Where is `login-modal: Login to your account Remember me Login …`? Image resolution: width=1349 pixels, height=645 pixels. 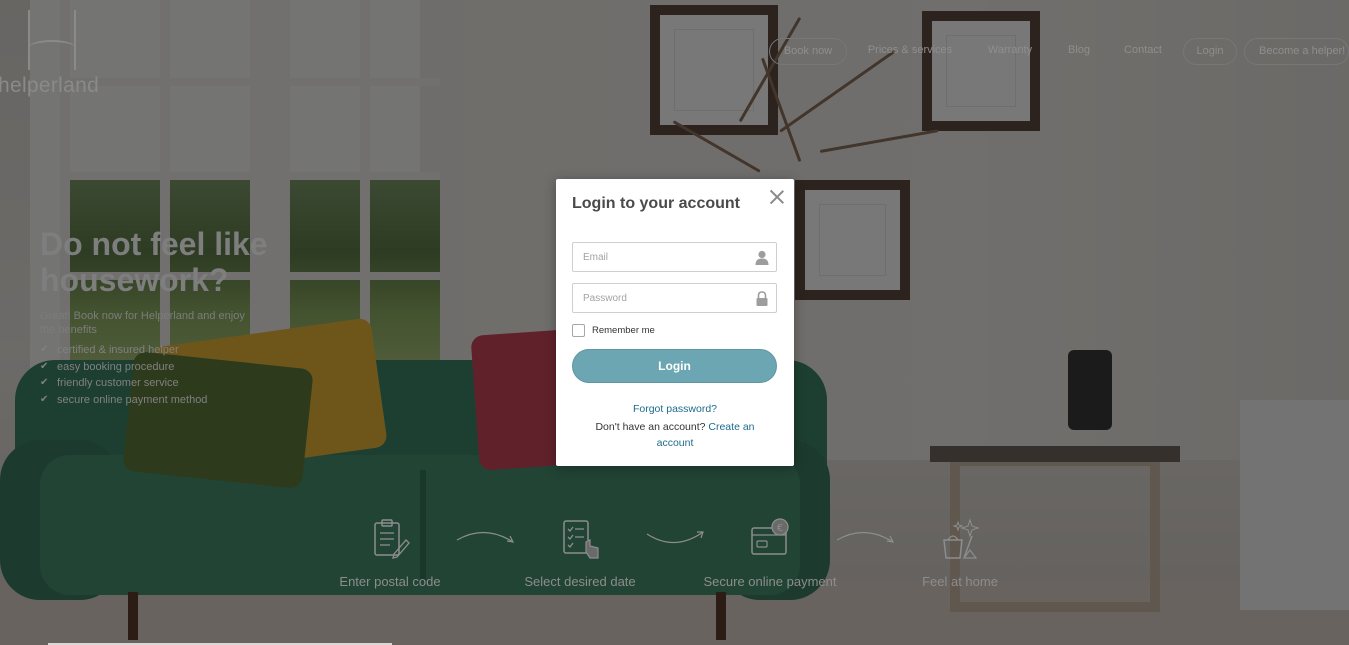
login-modal: Login to your account Remember me Login … is located at coordinates (675, 322).